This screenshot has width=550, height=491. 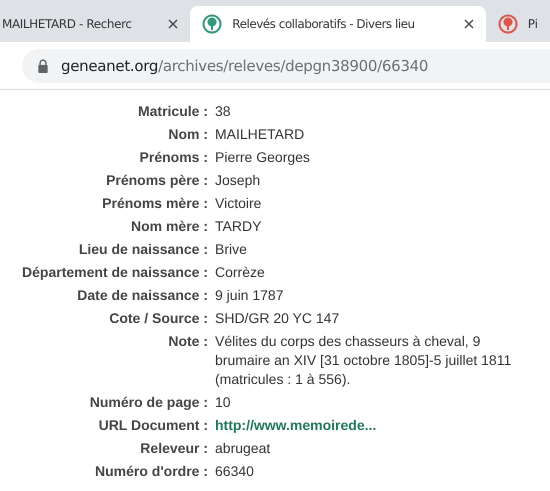 What do you see at coordinates (154, 203) in the screenshot?
I see `field-label: Prénoms mère :` at bounding box center [154, 203].